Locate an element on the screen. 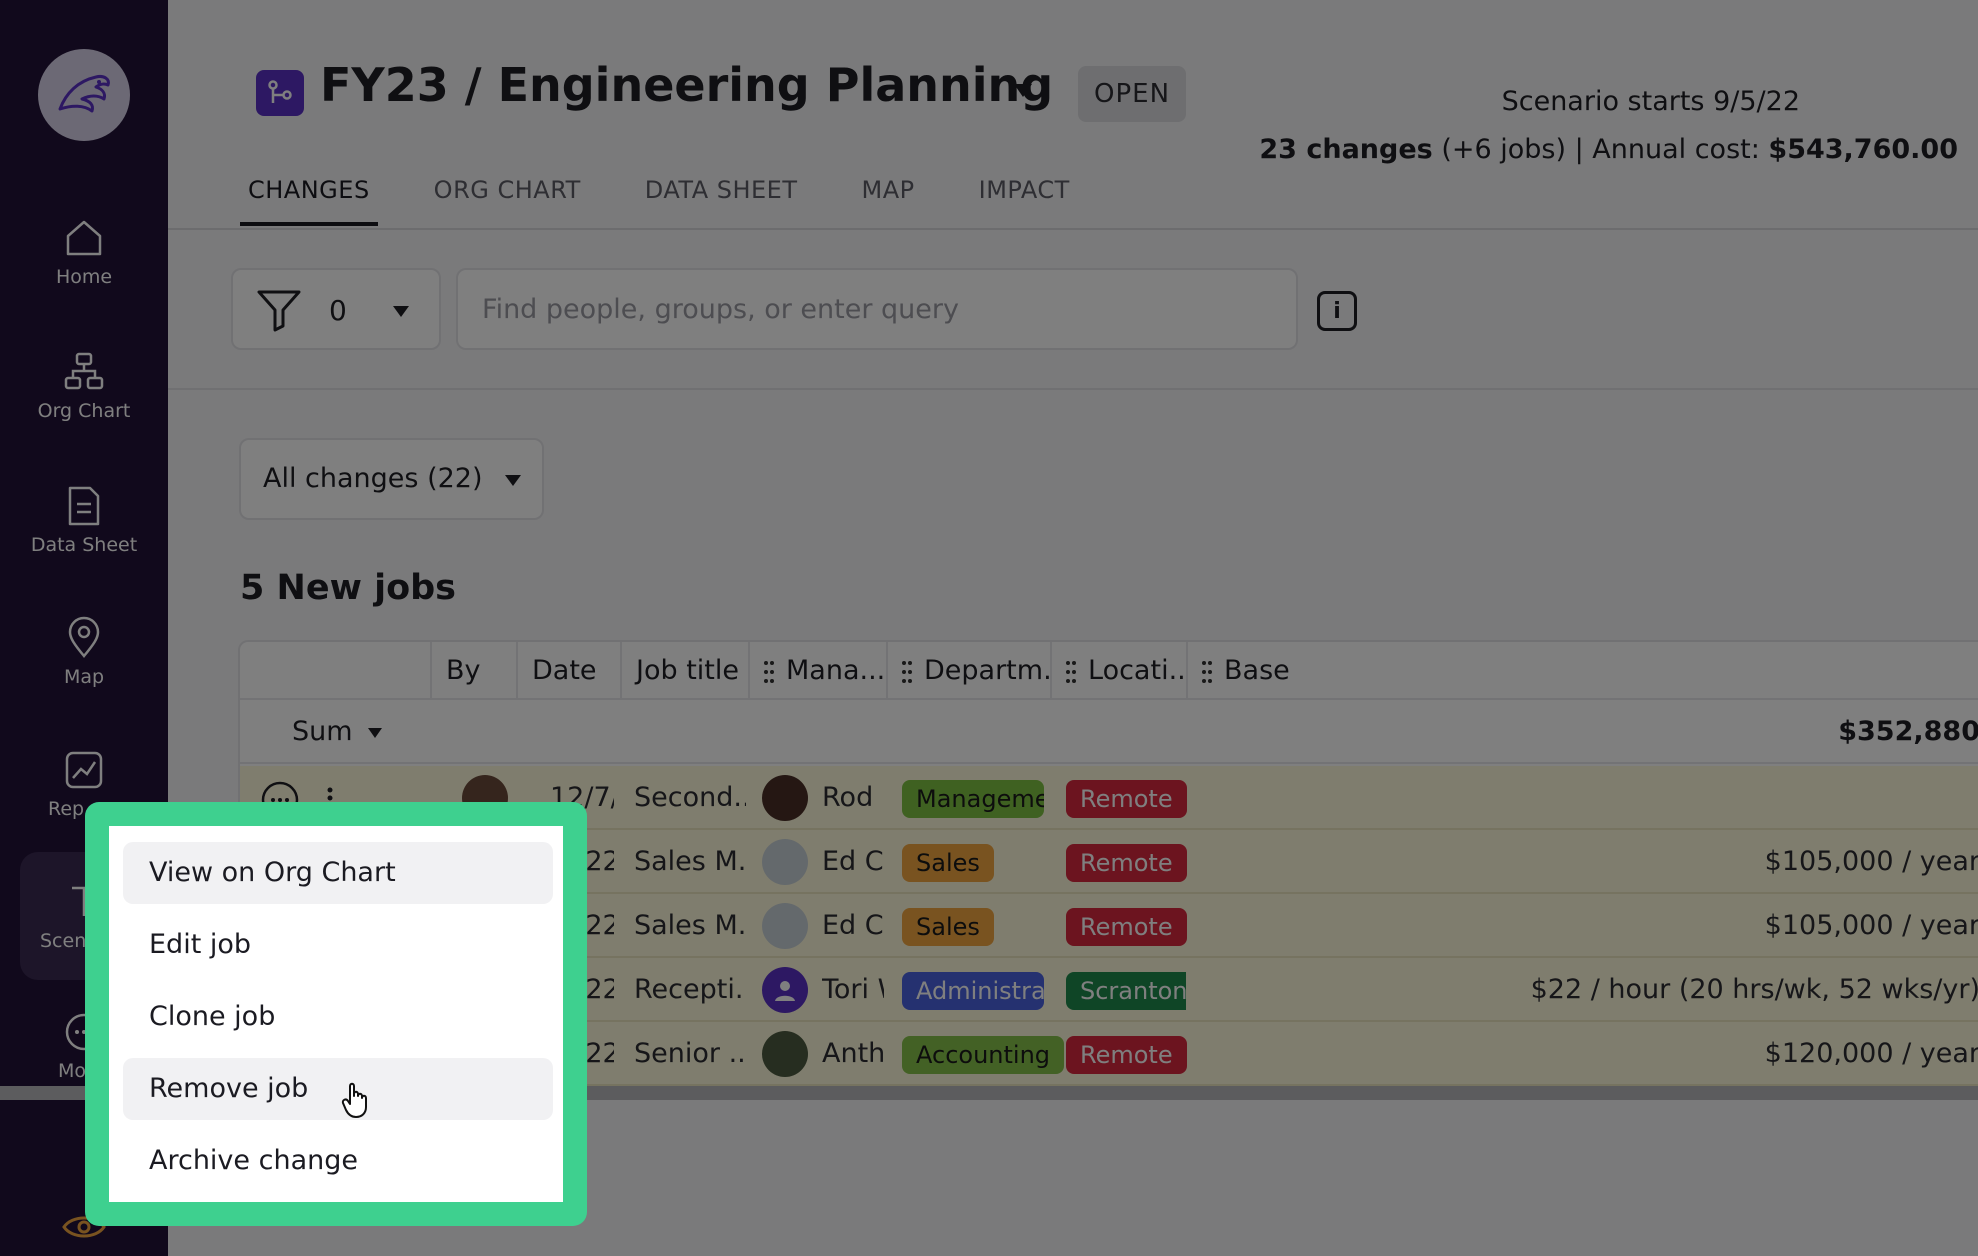  menu-item-remove-job: Remove job is located at coordinates (338, 1089).